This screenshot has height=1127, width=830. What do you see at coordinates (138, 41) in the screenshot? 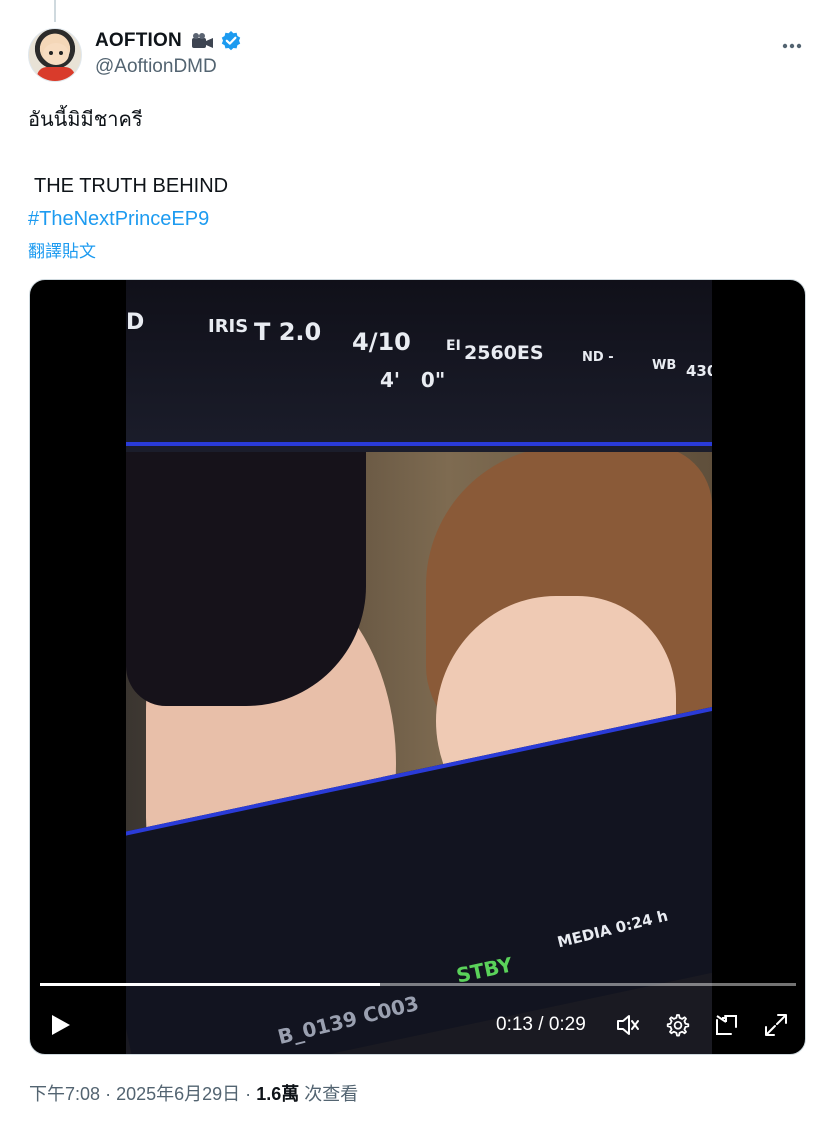
I see `display-name: AOFTION` at bounding box center [138, 41].